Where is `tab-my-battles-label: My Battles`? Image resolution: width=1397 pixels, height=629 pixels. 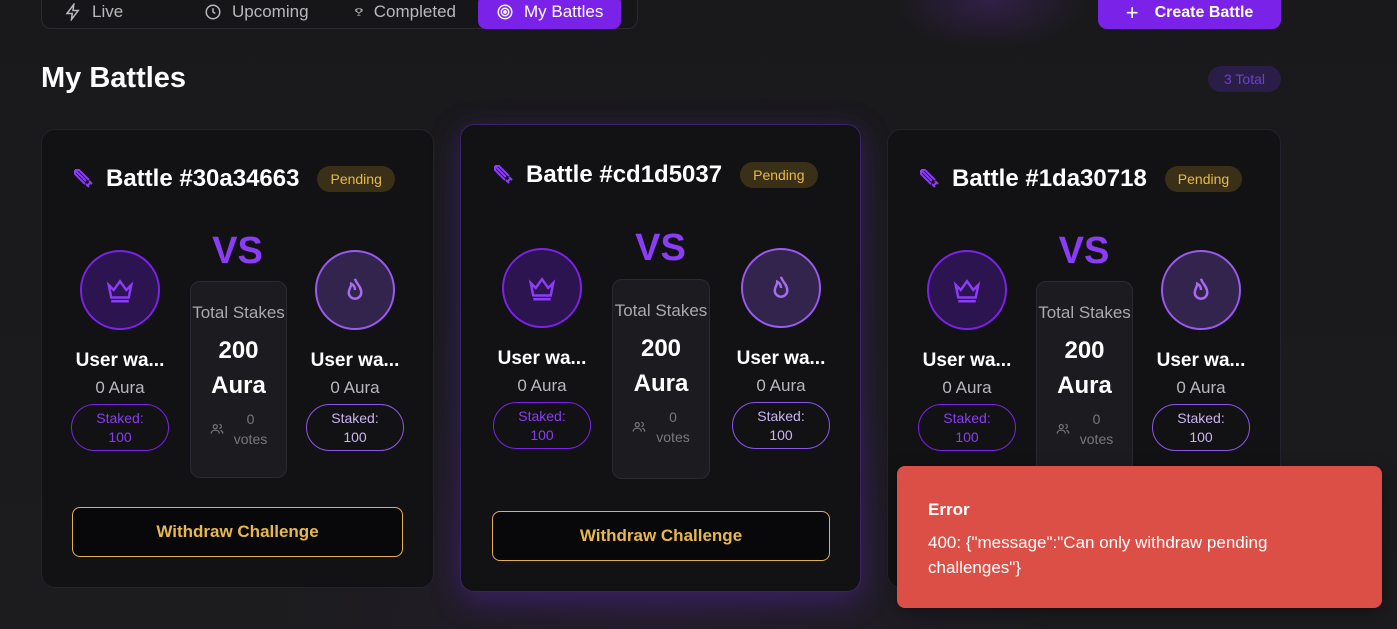
tab-my-battles-label: My Battles is located at coordinates (564, 11).